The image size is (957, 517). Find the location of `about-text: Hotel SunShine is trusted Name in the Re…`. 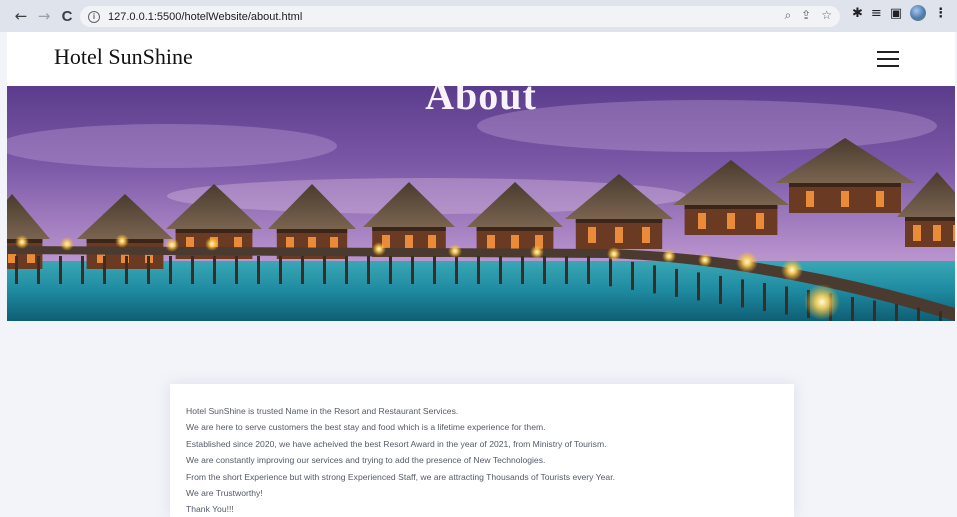

about-text: Hotel SunShine is trusted Name in the Re… is located at coordinates (482, 460).